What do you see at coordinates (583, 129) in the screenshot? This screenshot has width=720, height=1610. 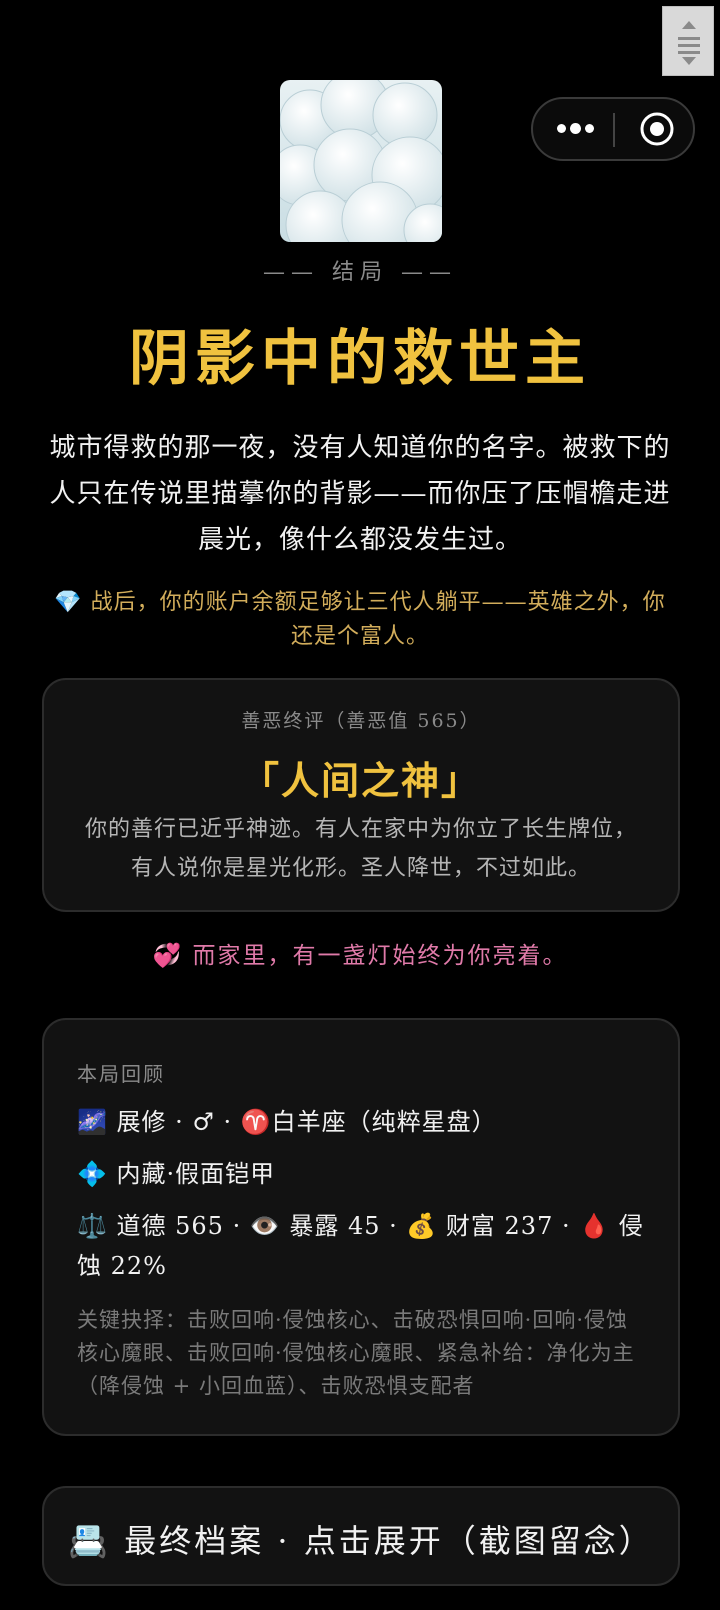 I see `more-dots-icon` at bounding box center [583, 129].